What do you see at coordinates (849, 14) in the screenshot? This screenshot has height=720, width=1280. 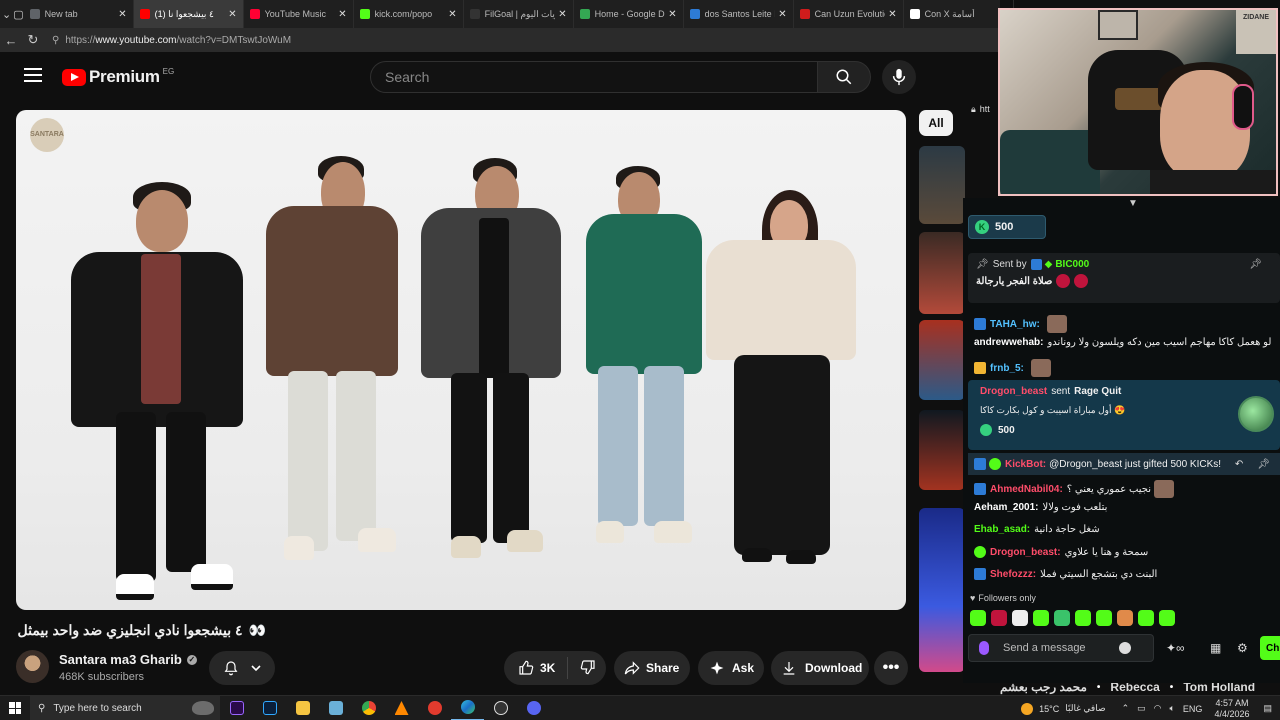 I see `browser-tab: Can Uzun Evolution✕` at bounding box center [849, 14].